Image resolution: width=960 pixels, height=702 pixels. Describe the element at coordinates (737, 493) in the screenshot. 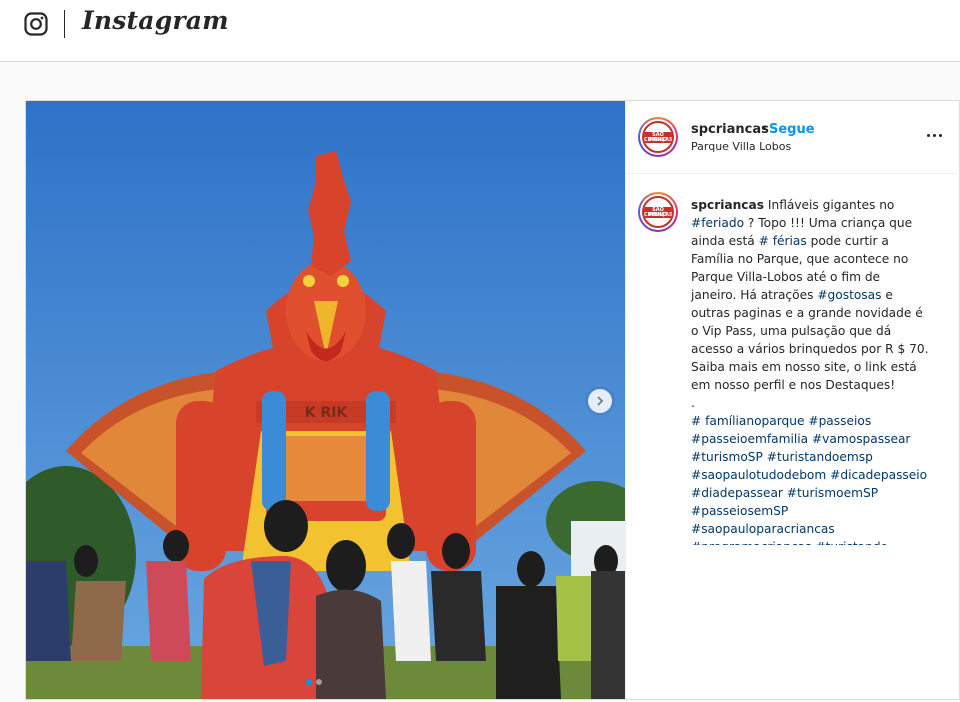

I see `hashtag-link: #diadepassear` at that location.